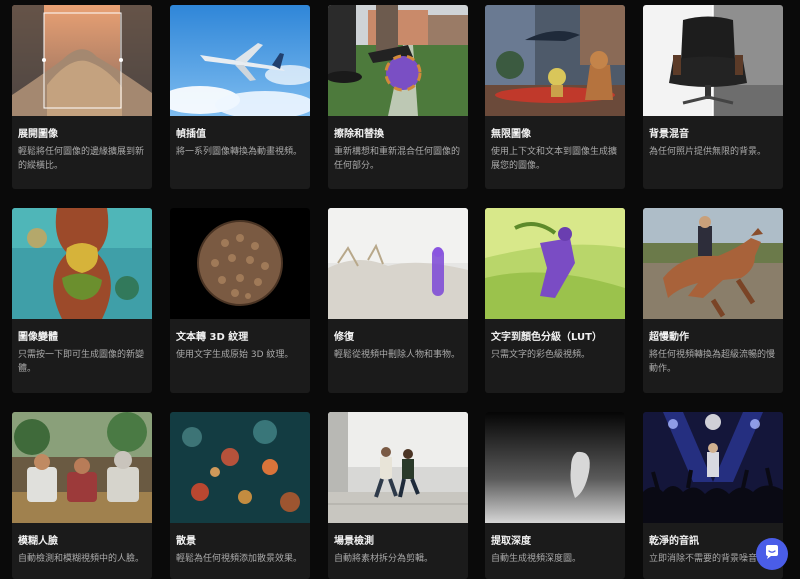  I want to click on tool-description: 只需文字的彩色級視頻。, so click(541, 355).